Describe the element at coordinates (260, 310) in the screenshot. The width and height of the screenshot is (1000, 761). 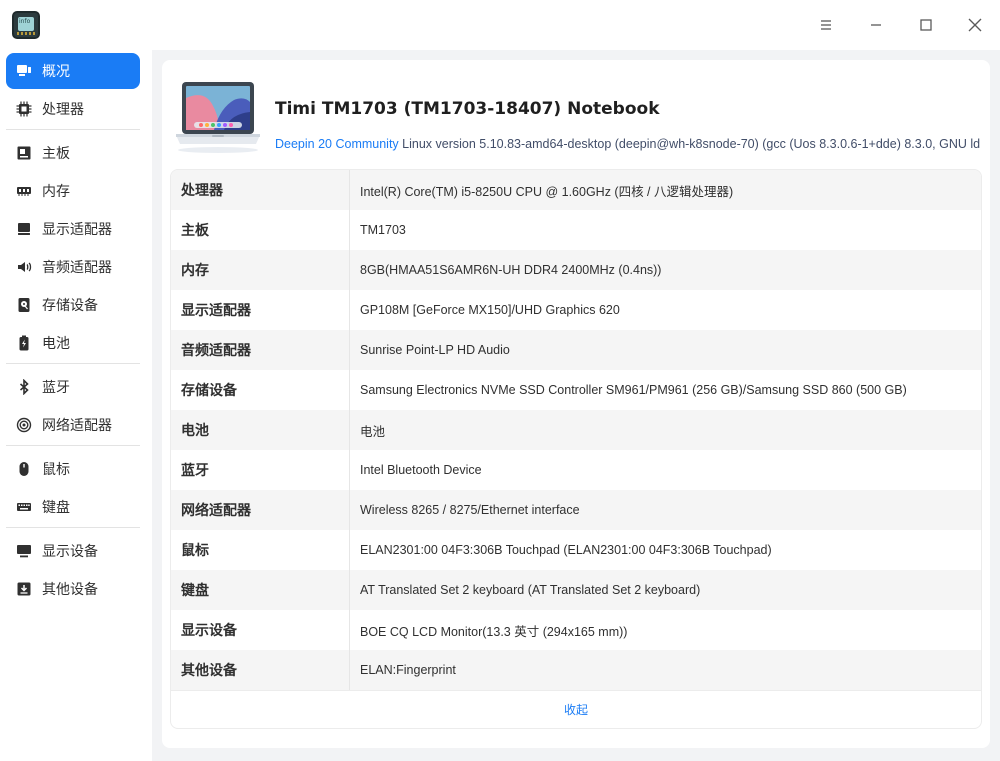
I see `row-label: 显示适配器` at that location.